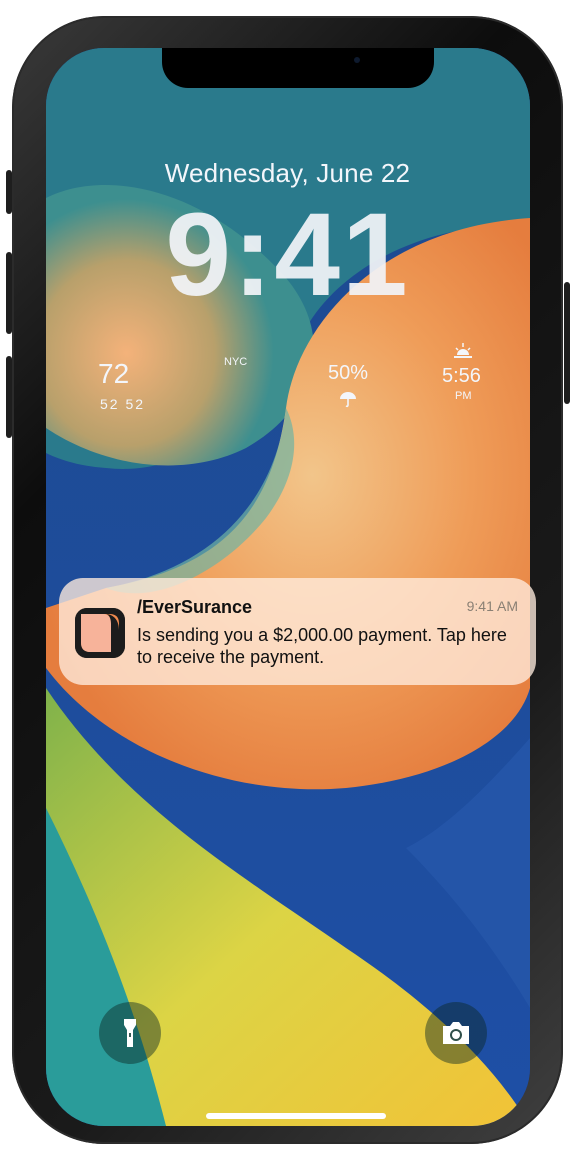  What do you see at coordinates (461, 376) in the screenshot?
I see `sunset-widget: 5:56` at bounding box center [461, 376].